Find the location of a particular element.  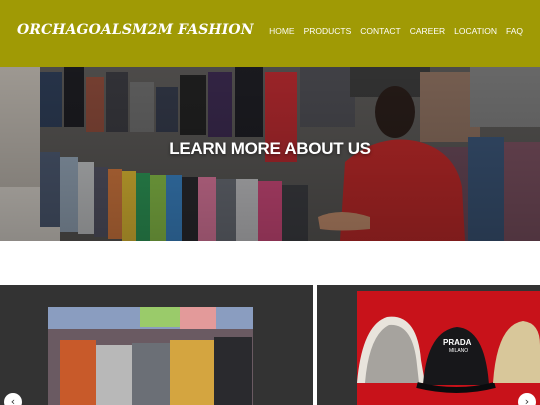

carousel-prev-button: ‹ is located at coordinates (13, 399).